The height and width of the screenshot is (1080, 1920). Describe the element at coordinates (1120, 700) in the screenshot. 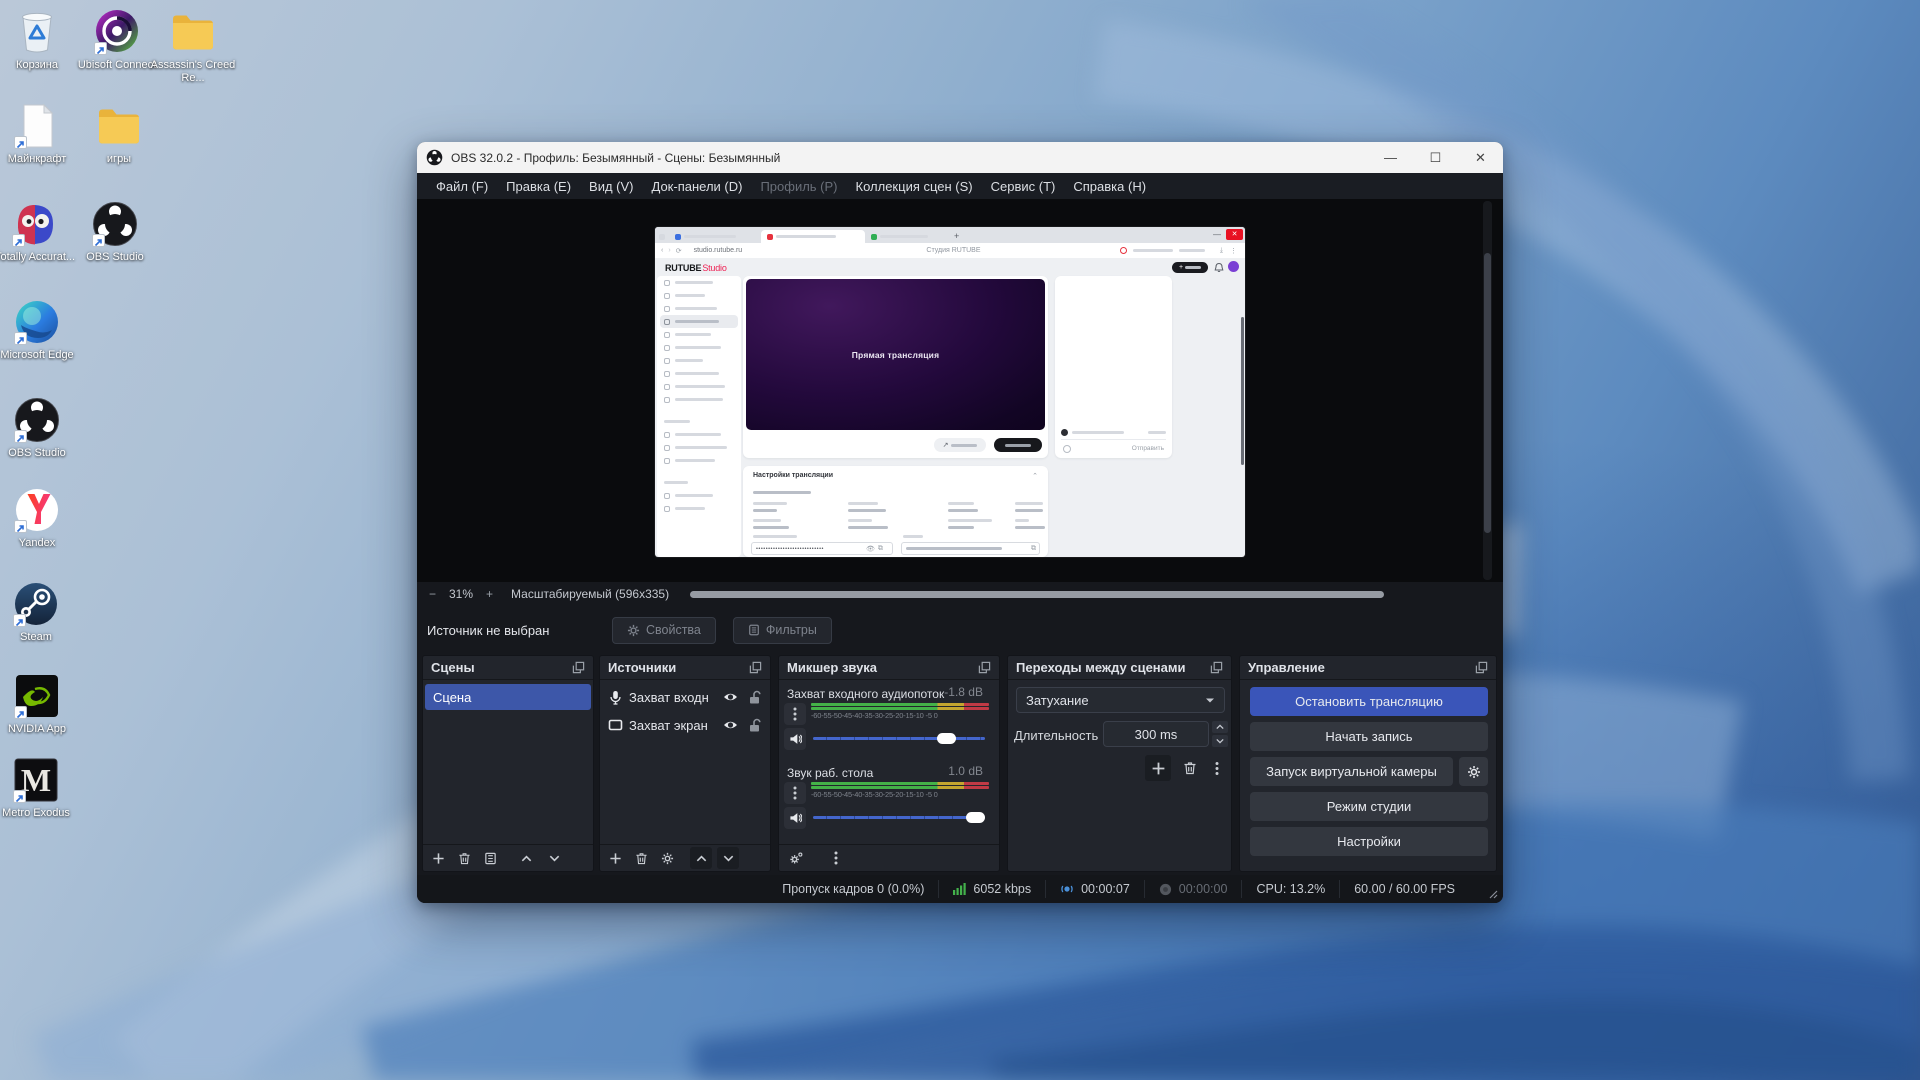

I see `transition-select: Затухание` at that location.